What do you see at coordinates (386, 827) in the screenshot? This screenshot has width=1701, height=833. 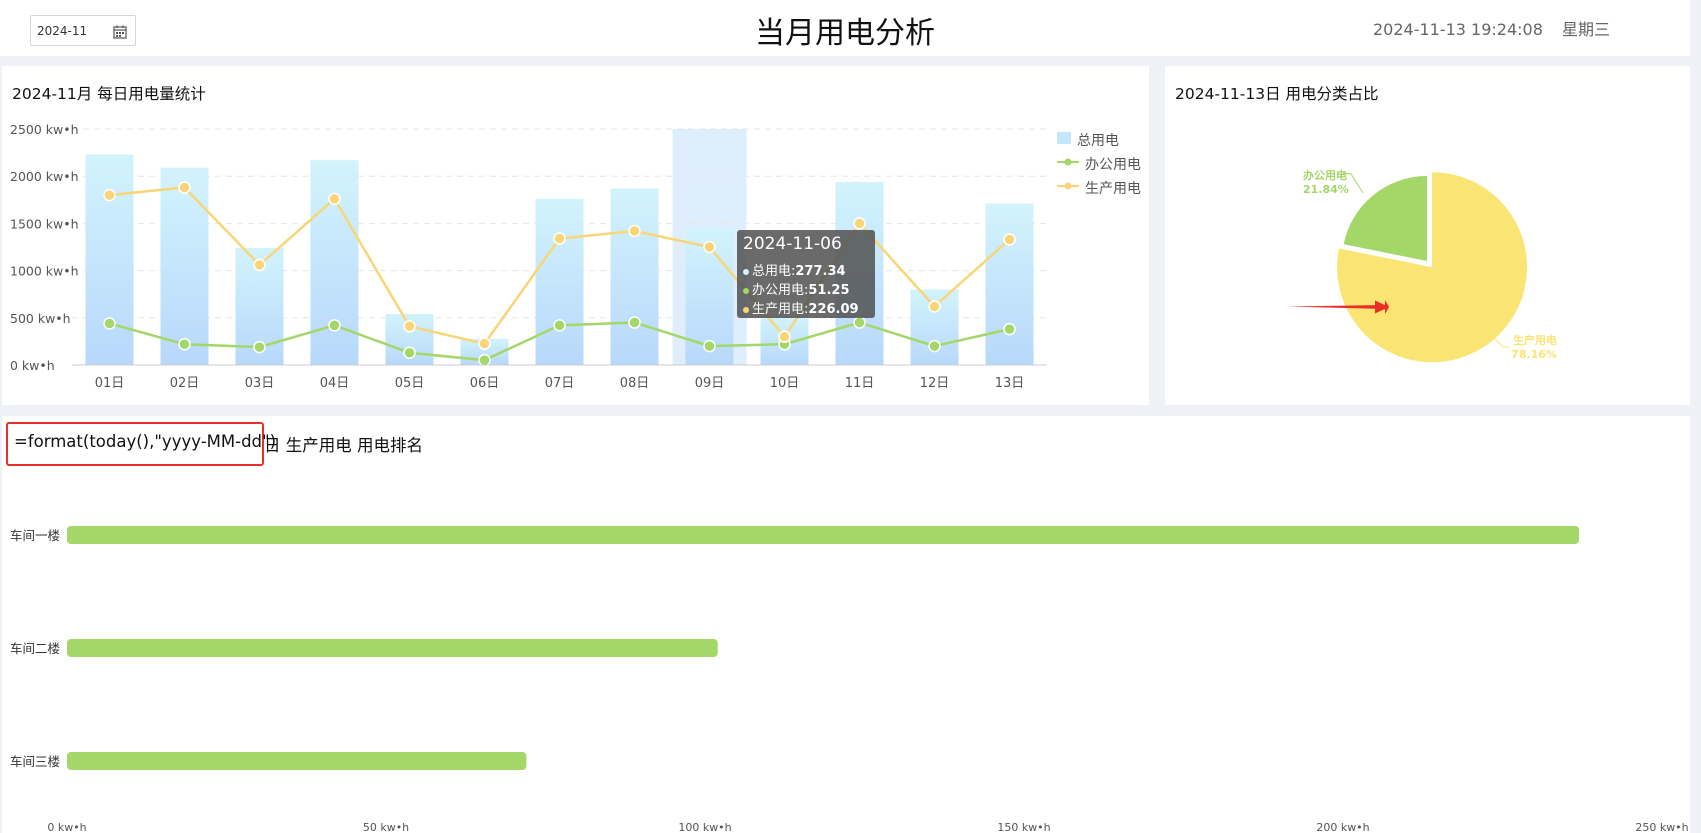 I see `x-tick-label: 50 kw•h` at bounding box center [386, 827].